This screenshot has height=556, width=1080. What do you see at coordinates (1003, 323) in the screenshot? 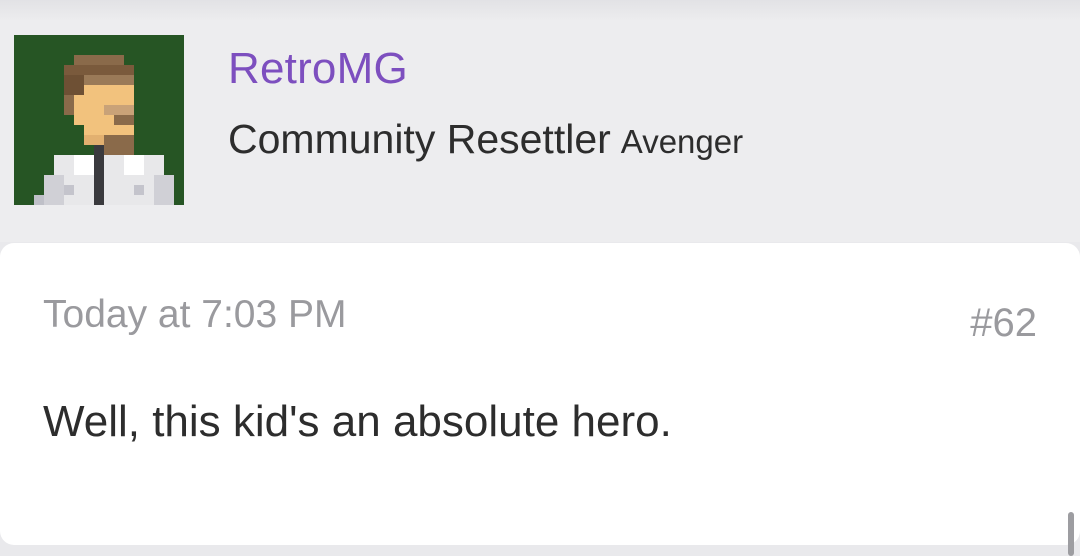
I see `post-number-link: #62` at bounding box center [1003, 323].